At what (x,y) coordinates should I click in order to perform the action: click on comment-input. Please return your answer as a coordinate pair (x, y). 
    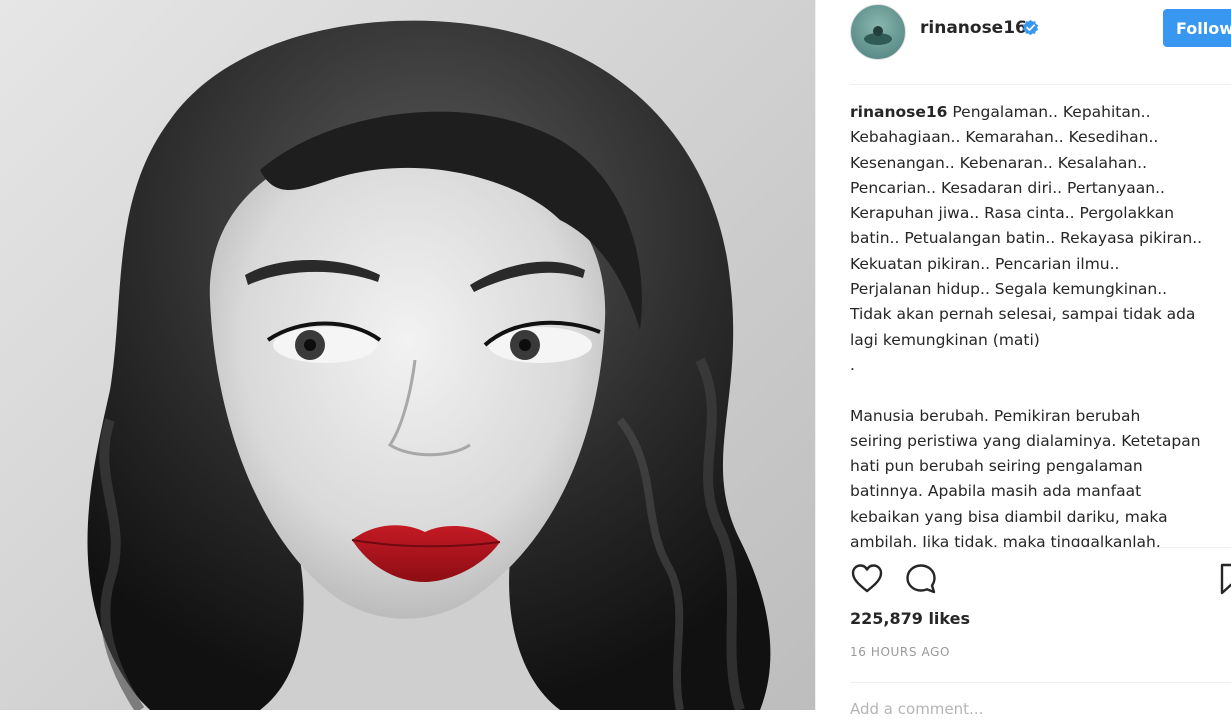
    Looking at the image, I should click on (1035, 709).